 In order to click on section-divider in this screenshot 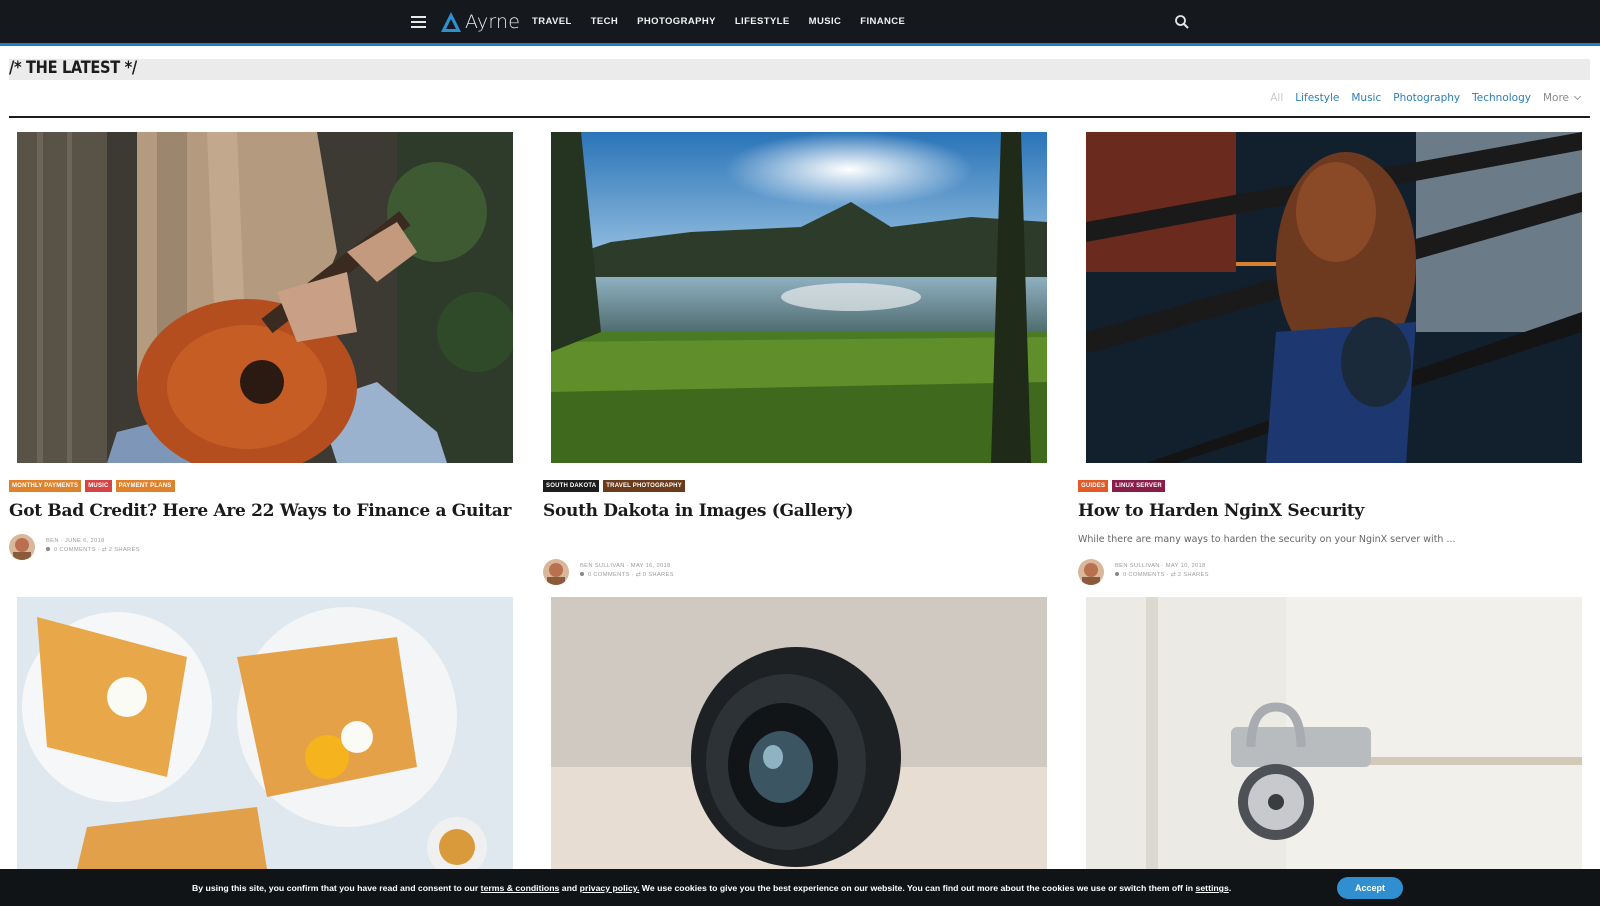, I will do `click(799, 117)`.